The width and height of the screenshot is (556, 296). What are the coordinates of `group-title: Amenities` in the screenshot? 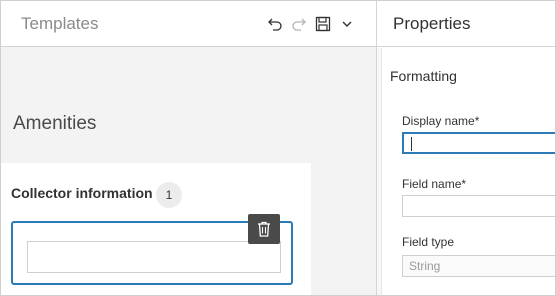 It's located at (55, 123).